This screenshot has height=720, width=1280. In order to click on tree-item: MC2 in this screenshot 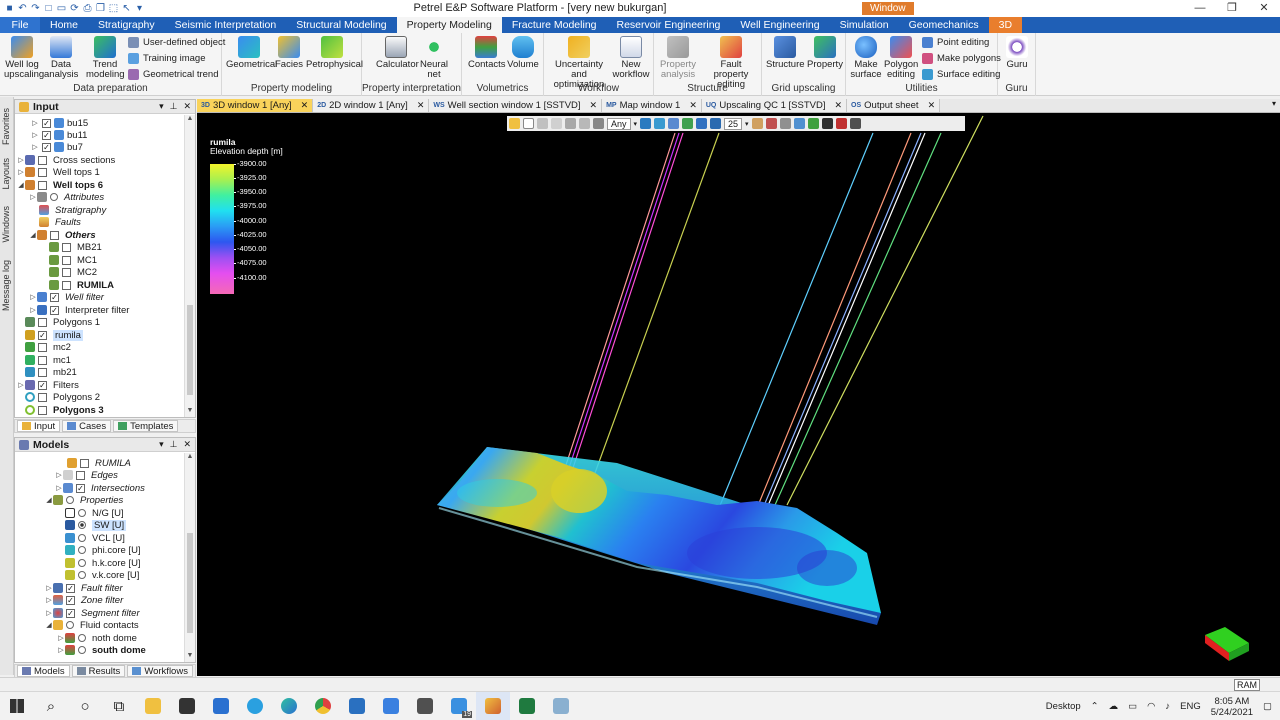, I will do `click(73, 272)`.